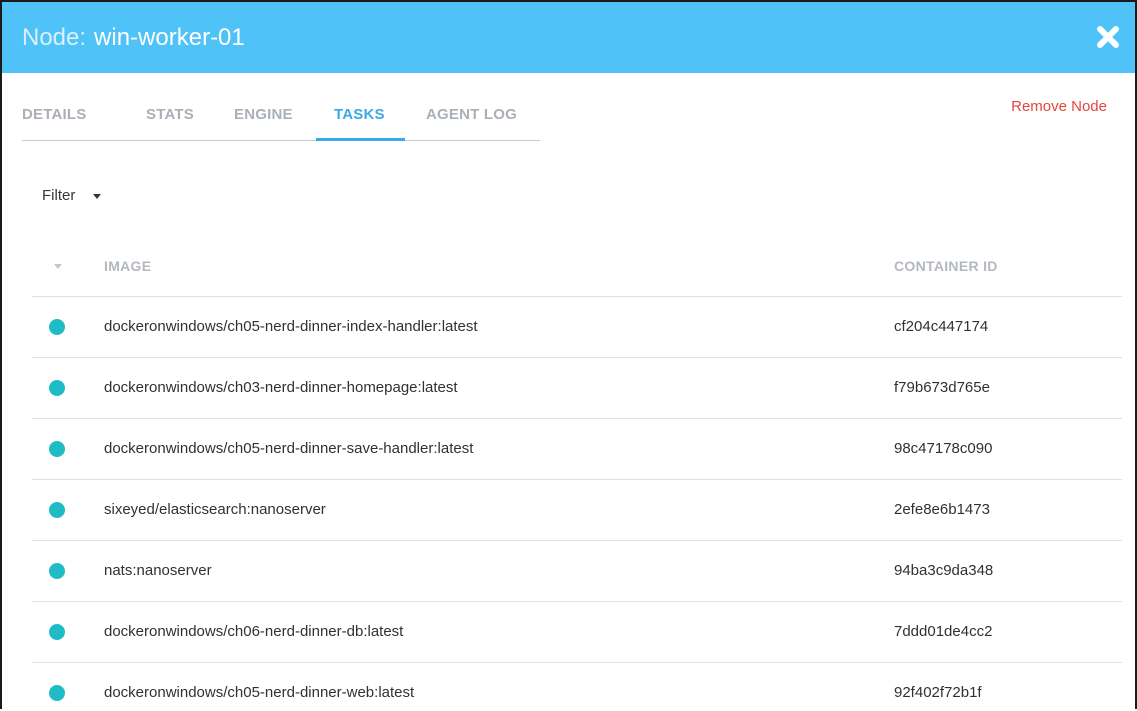 Image resolution: width=1137 pixels, height=711 pixels. What do you see at coordinates (942, 387) in the screenshot?
I see `container-id-cell: f79b673d765e` at bounding box center [942, 387].